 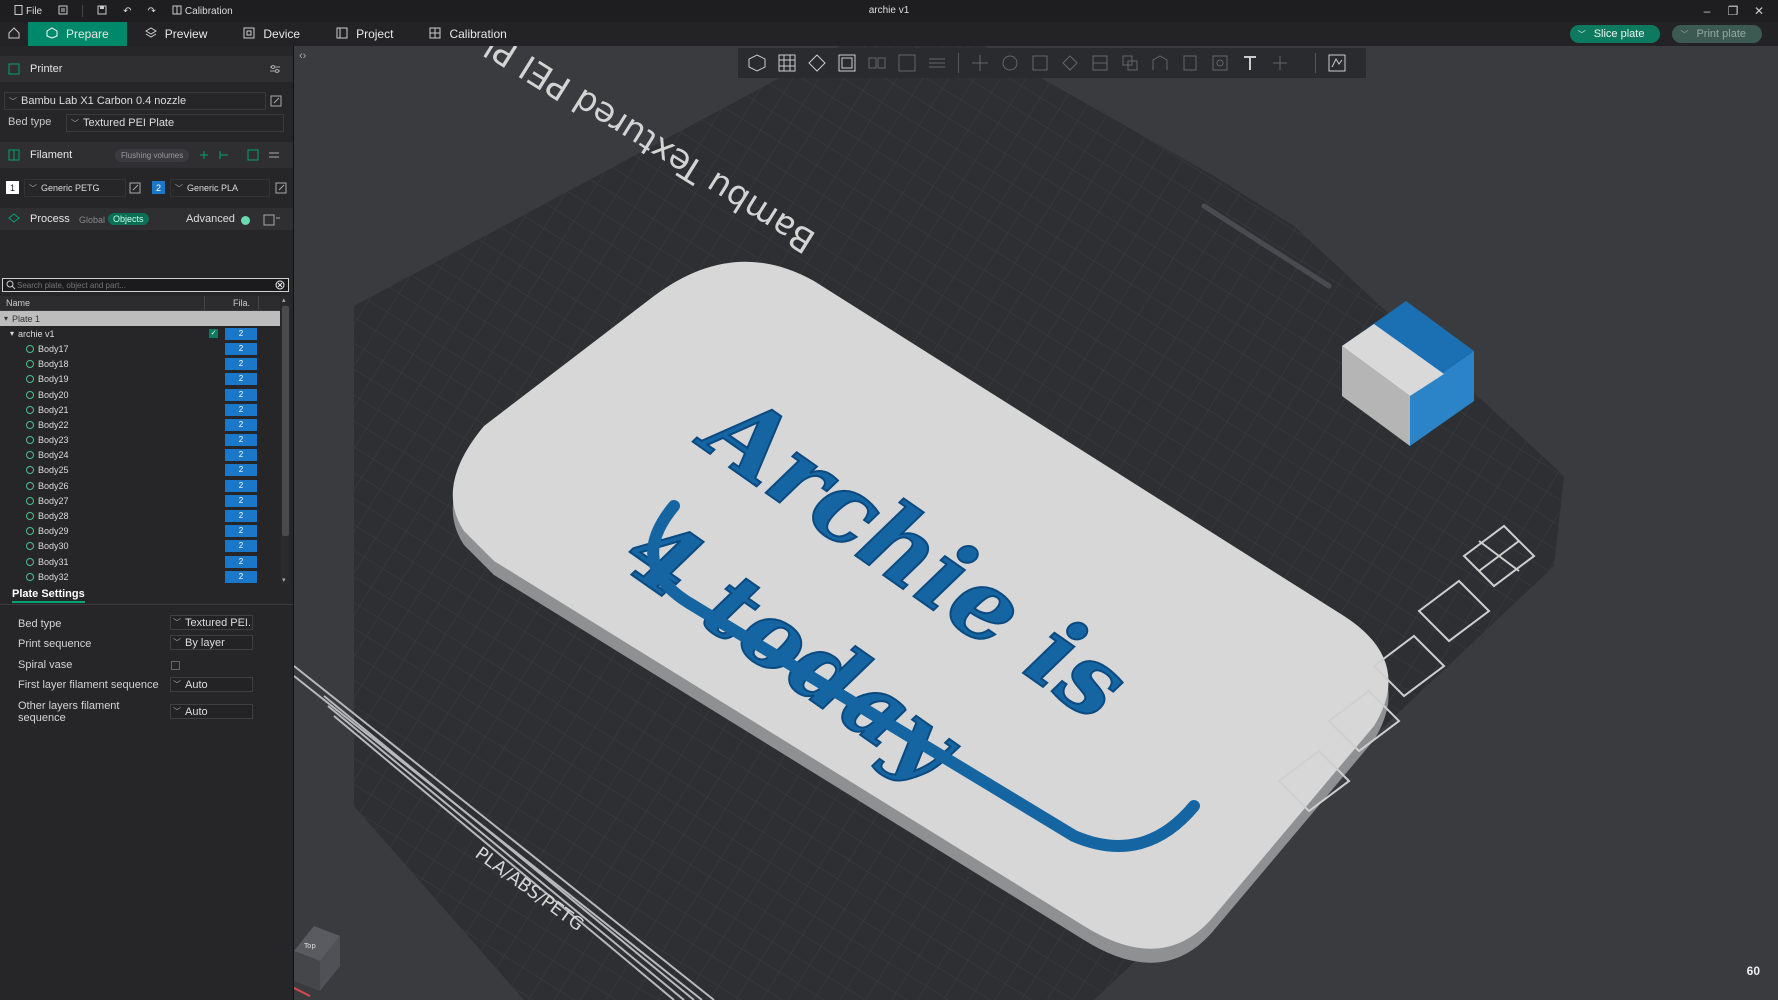 I want to click on printer-settings-icon, so click(x=275, y=70).